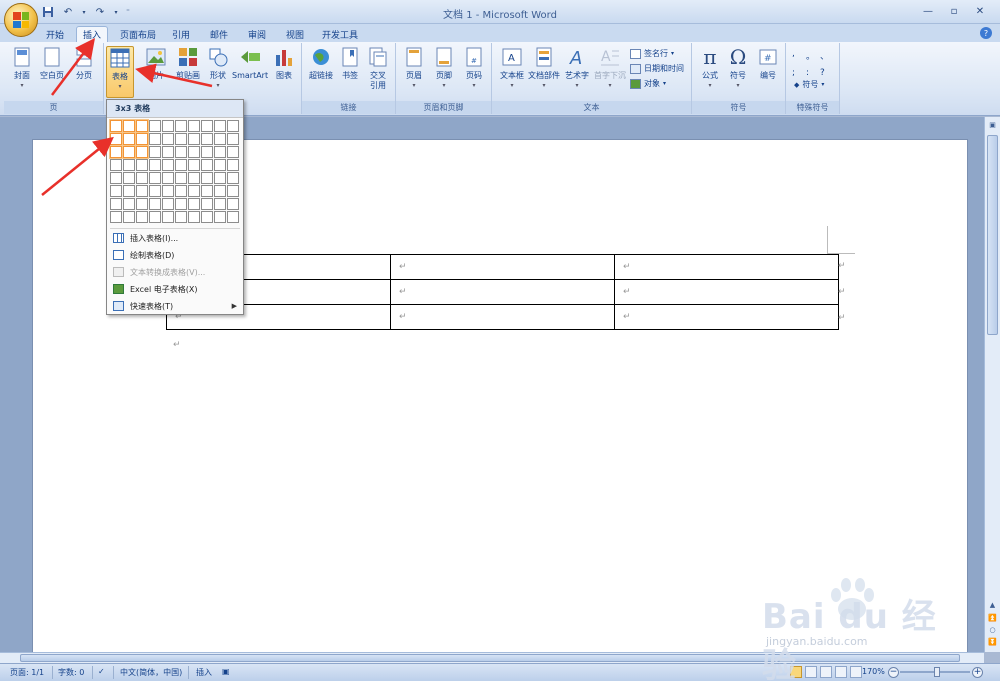  Describe the element at coordinates (799, 55) in the screenshot. I see `special-char-comma: ,` at that location.